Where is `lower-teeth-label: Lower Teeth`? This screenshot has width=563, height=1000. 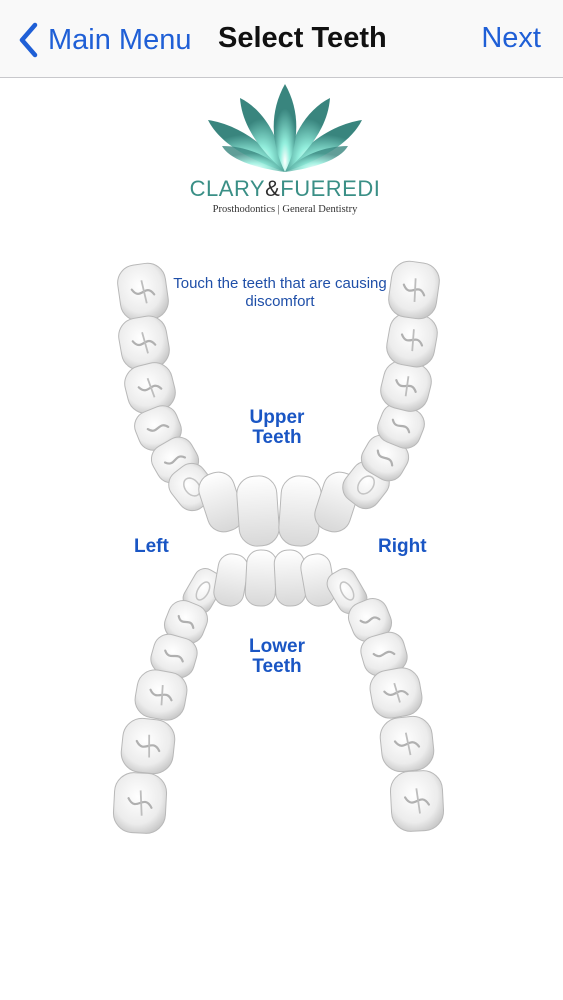 lower-teeth-label: Lower Teeth is located at coordinates (277, 656).